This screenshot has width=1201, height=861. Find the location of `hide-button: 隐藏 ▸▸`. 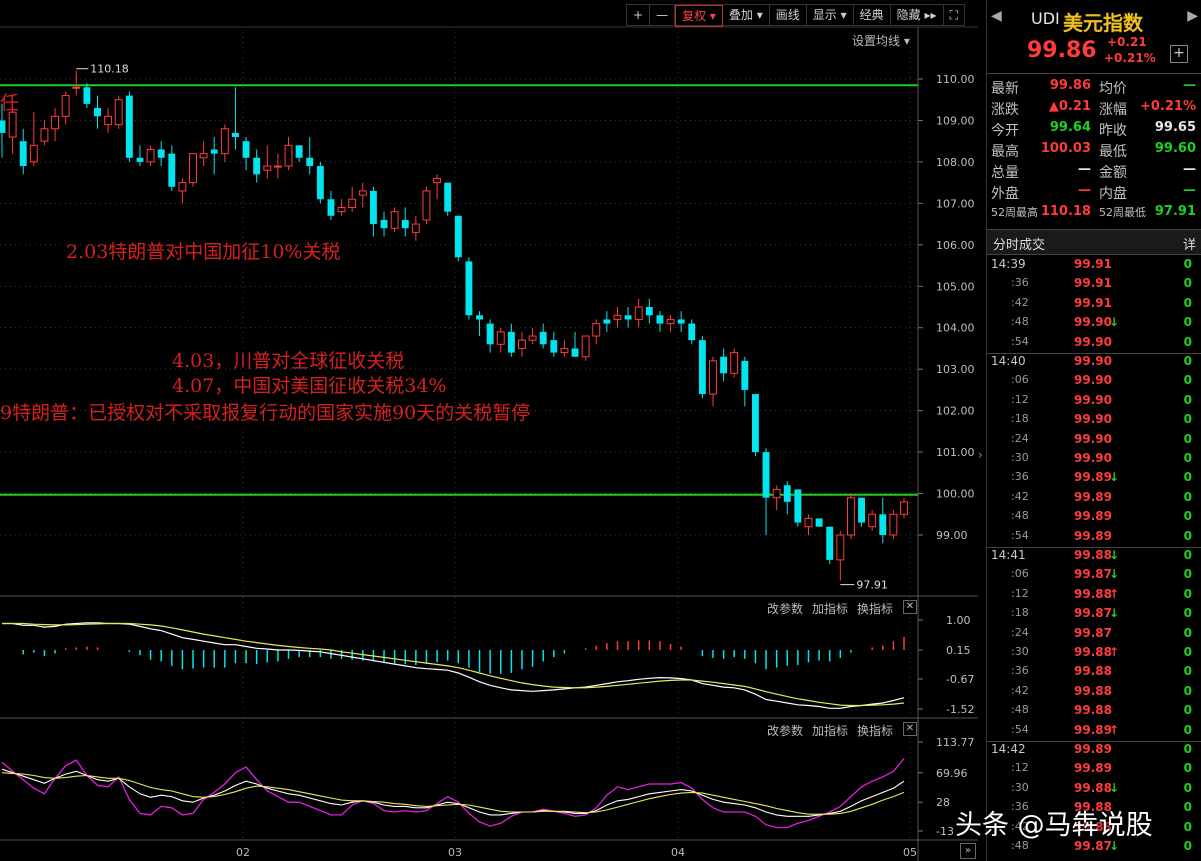

hide-button: 隐藏 ▸▸ is located at coordinates (917, 15).